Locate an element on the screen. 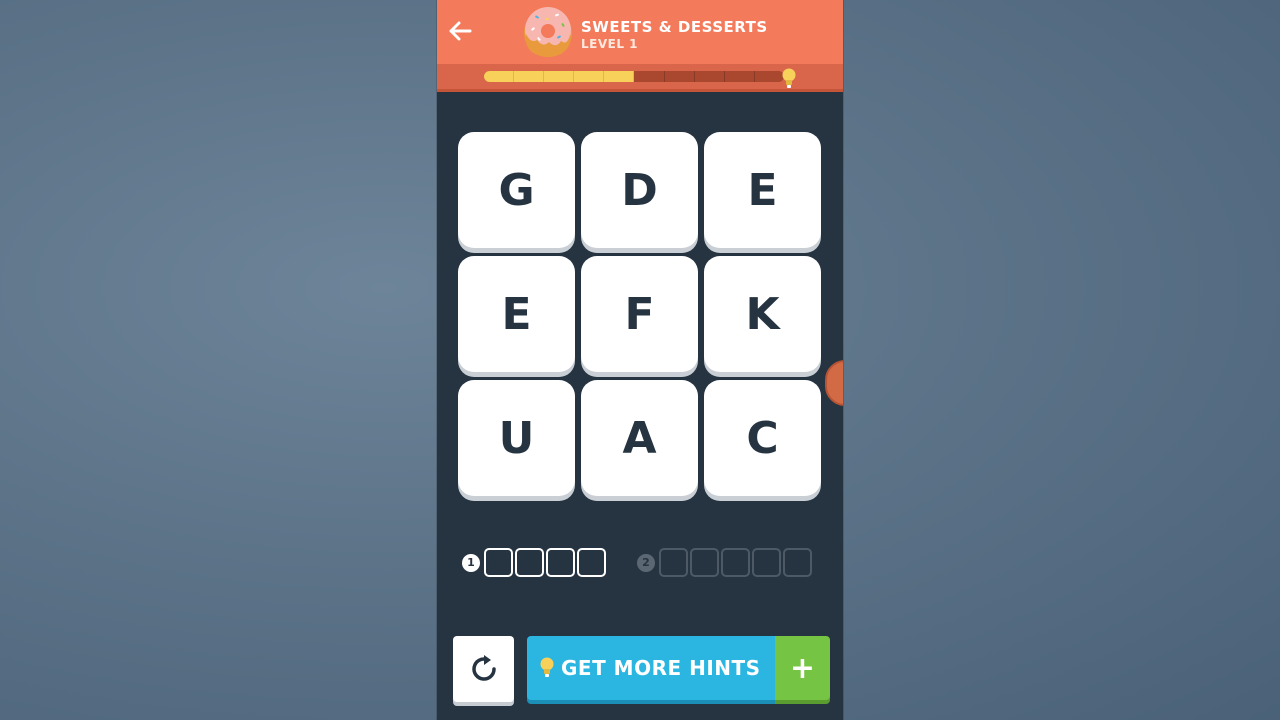 The width and height of the screenshot is (1280, 720). letter-tile-label: U is located at coordinates (516, 438).